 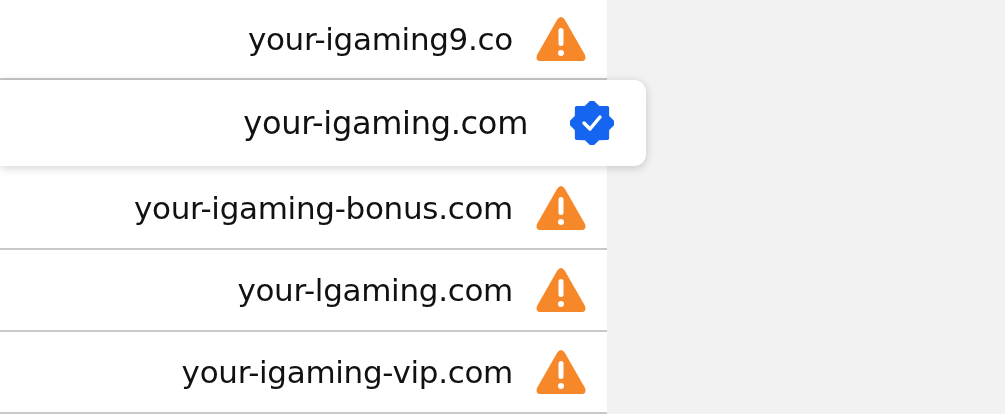 What do you see at coordinates (385, 123) in the screenshot?
I see `domain-name: your-igaming.com` at bounding box center [385, 123].